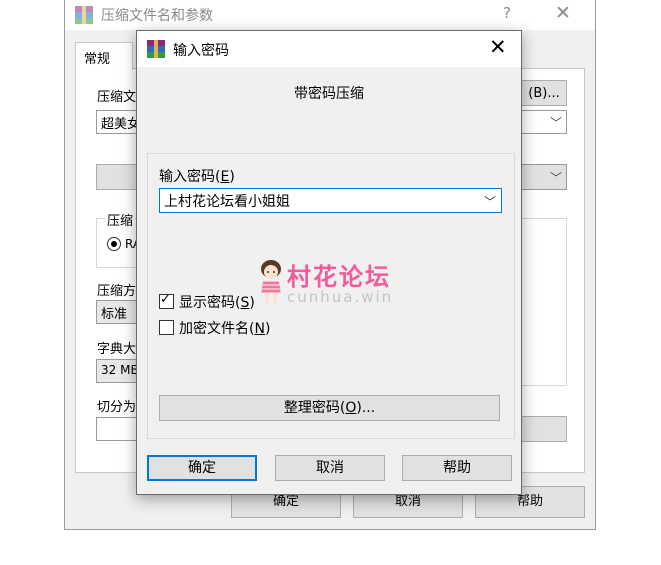  Describe the element at coordinates (202, 468) in the screenshot. I see `ok-button: 确定` at that location.